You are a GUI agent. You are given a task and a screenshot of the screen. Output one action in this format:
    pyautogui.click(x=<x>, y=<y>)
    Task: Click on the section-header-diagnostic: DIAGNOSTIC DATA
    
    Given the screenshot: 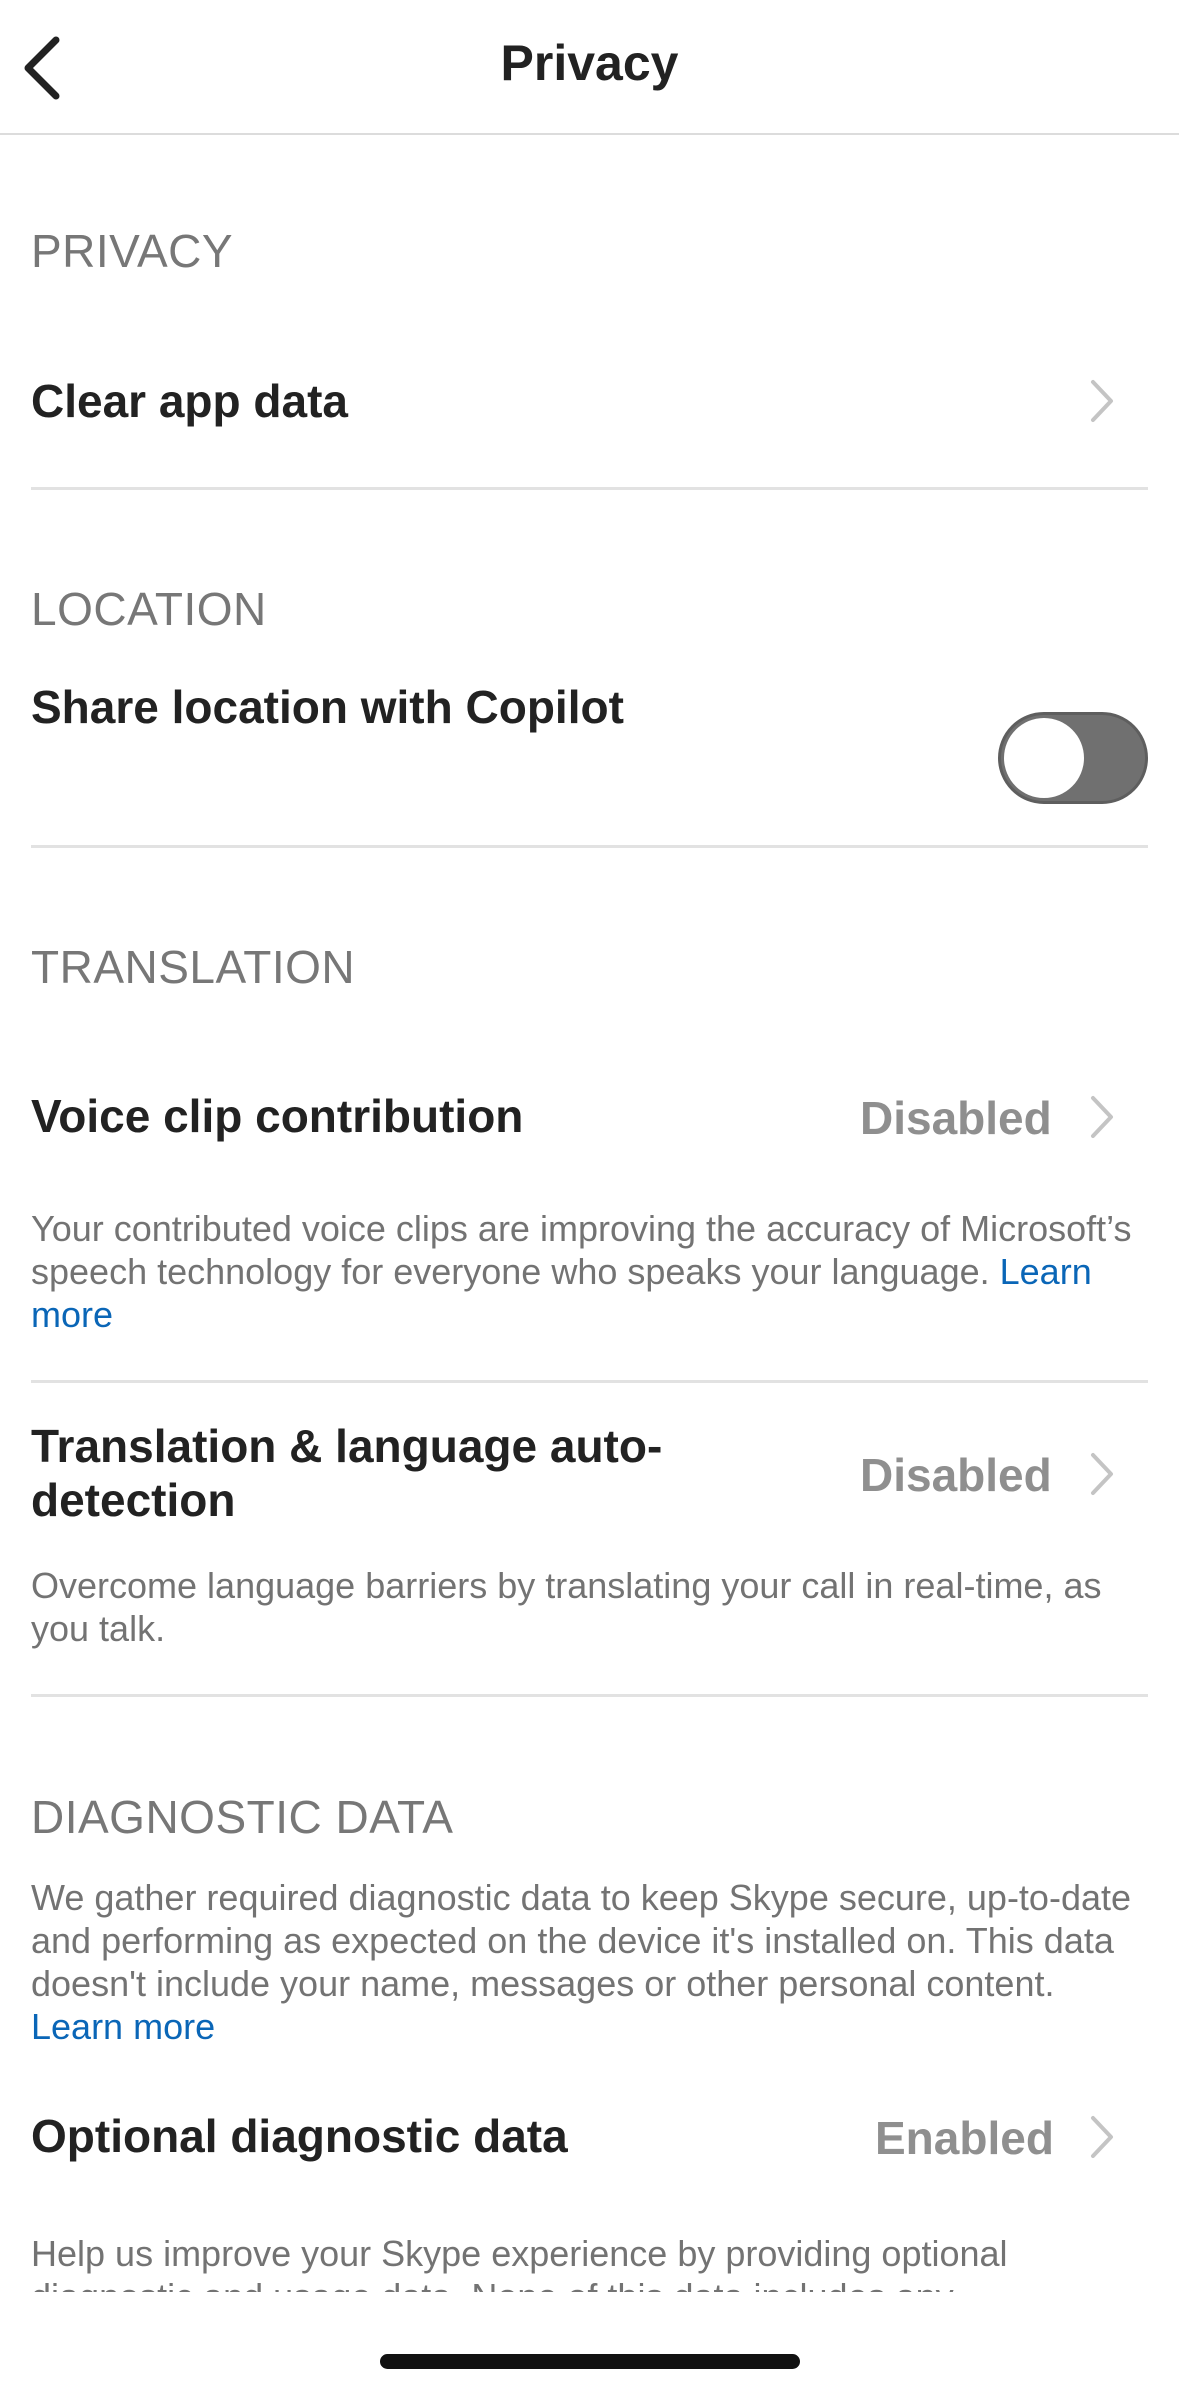 What is the action you would take?
    pyautogui.click(x=242, y=1817)
    